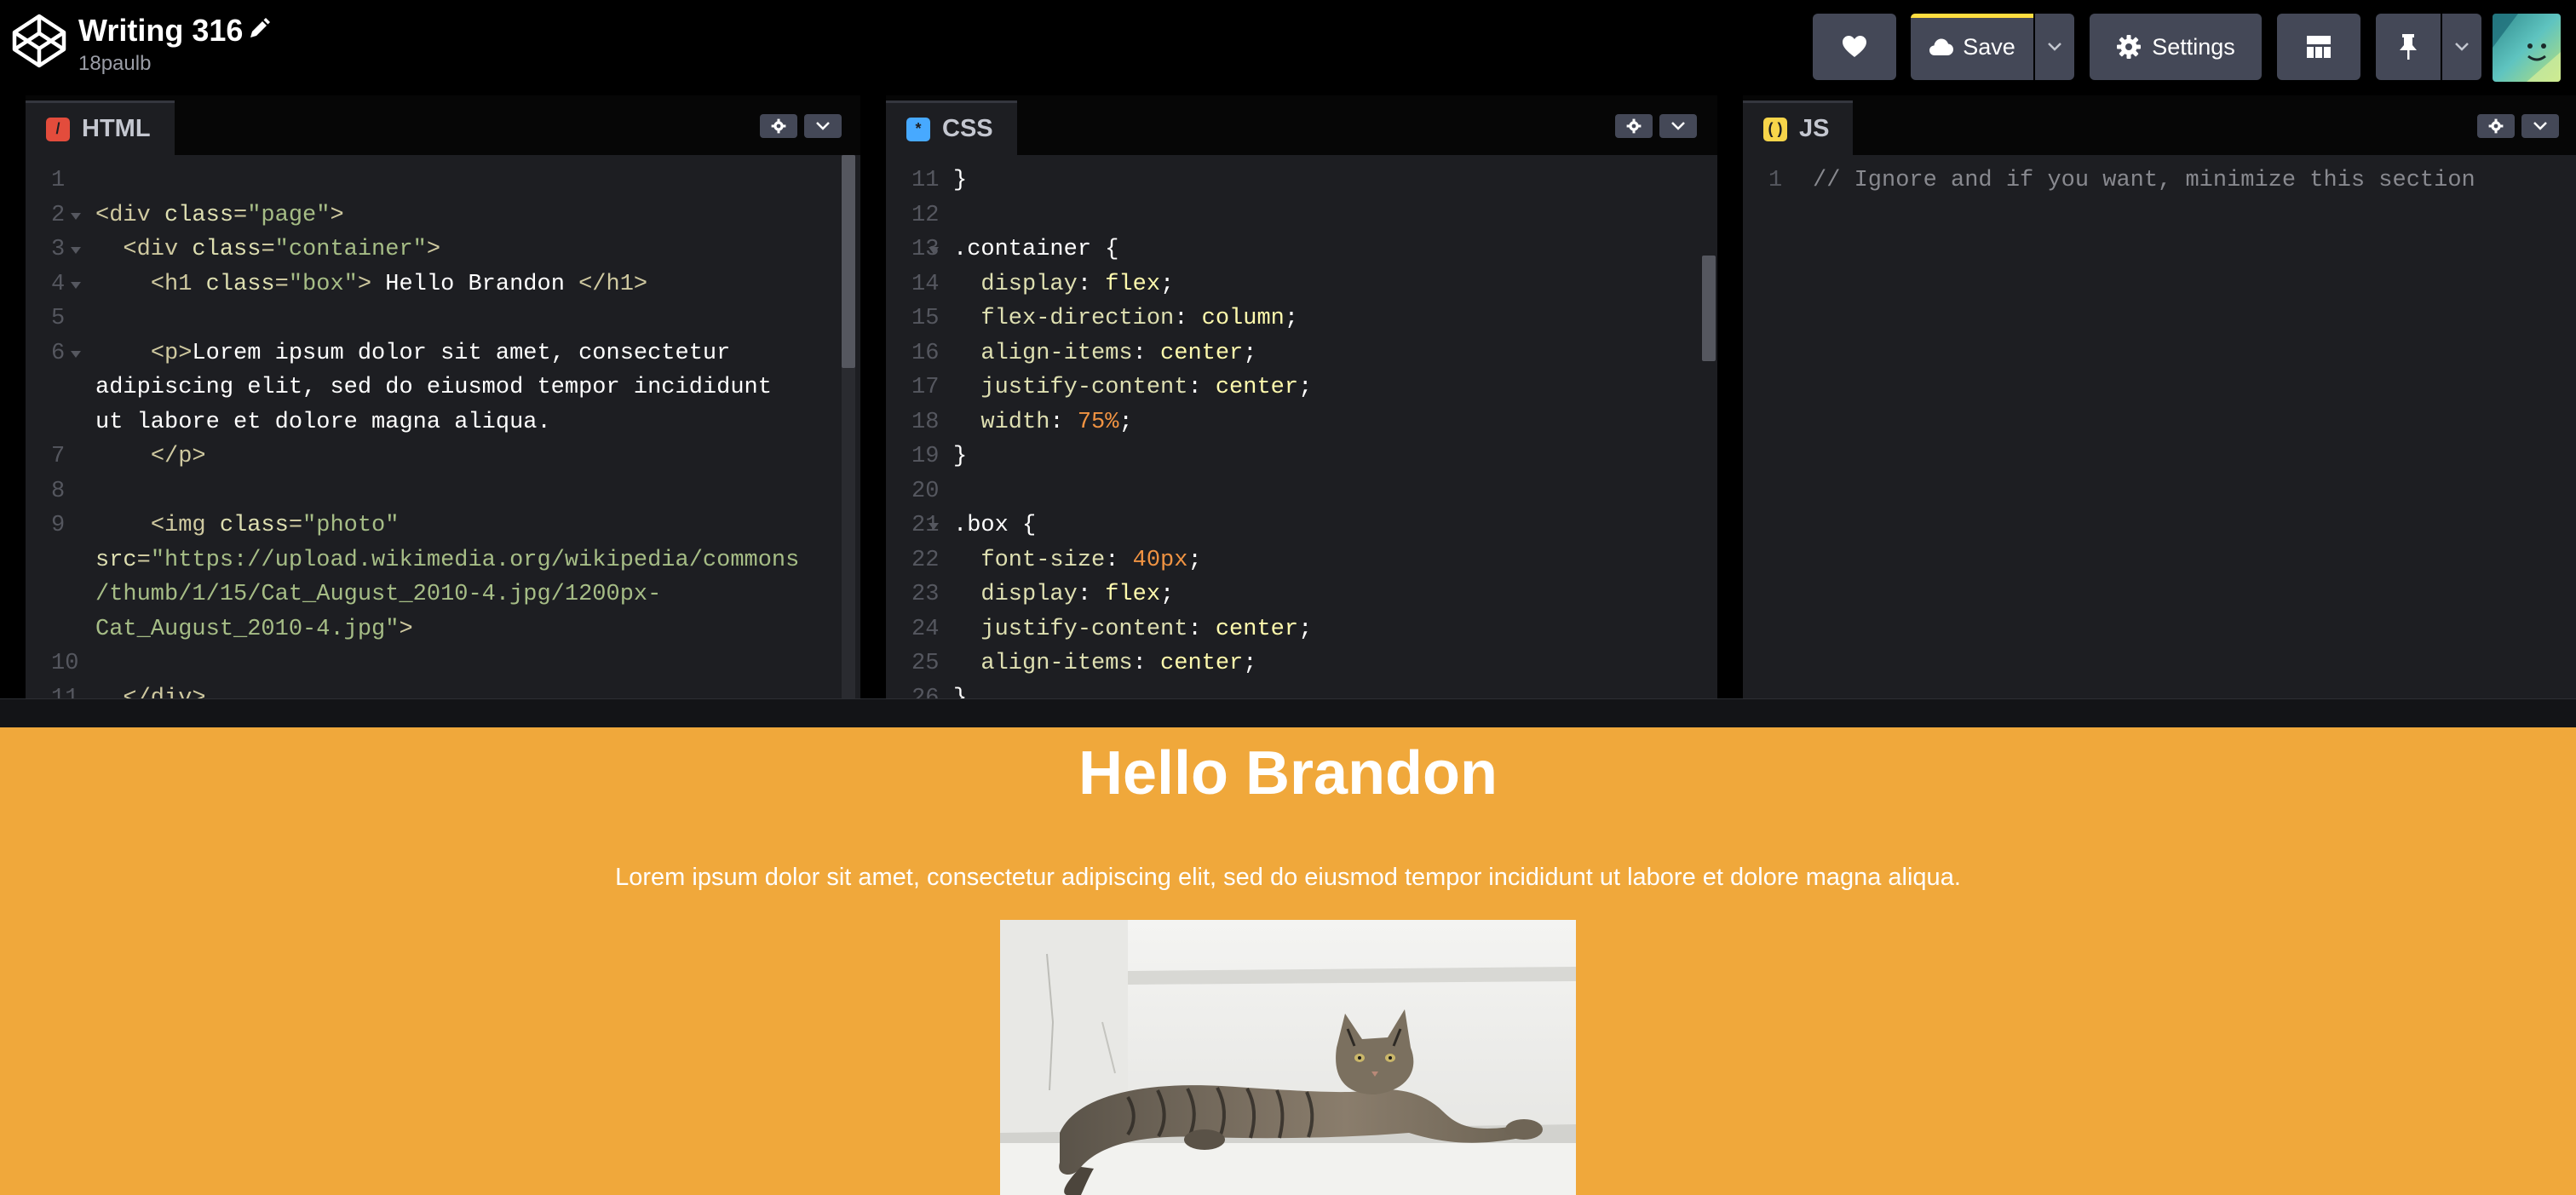  I want to click on js-collapse-button, so click(2540, 126).